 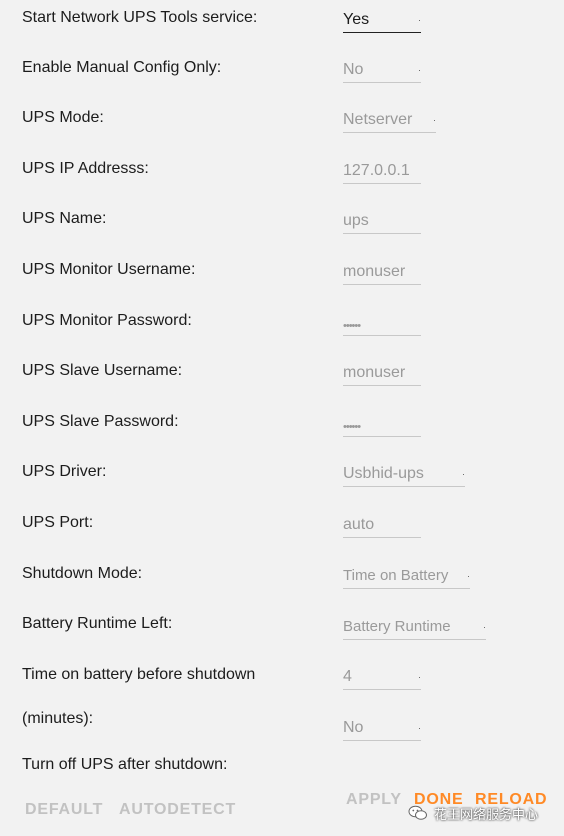 I want to click on label-ups-mode: UPS Mode:, so click(x=63, y=117).